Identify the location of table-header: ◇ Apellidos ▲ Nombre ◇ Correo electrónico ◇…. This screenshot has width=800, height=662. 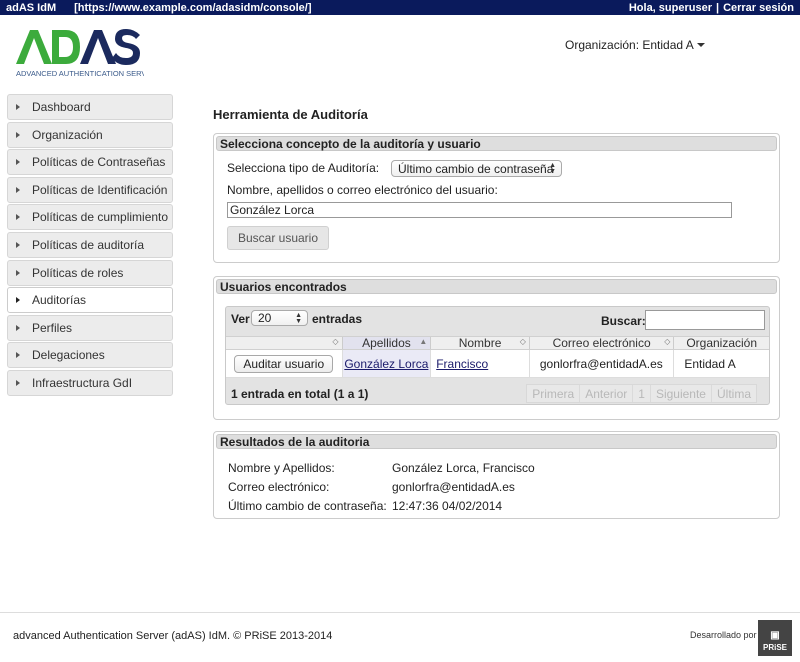
(497, 343).